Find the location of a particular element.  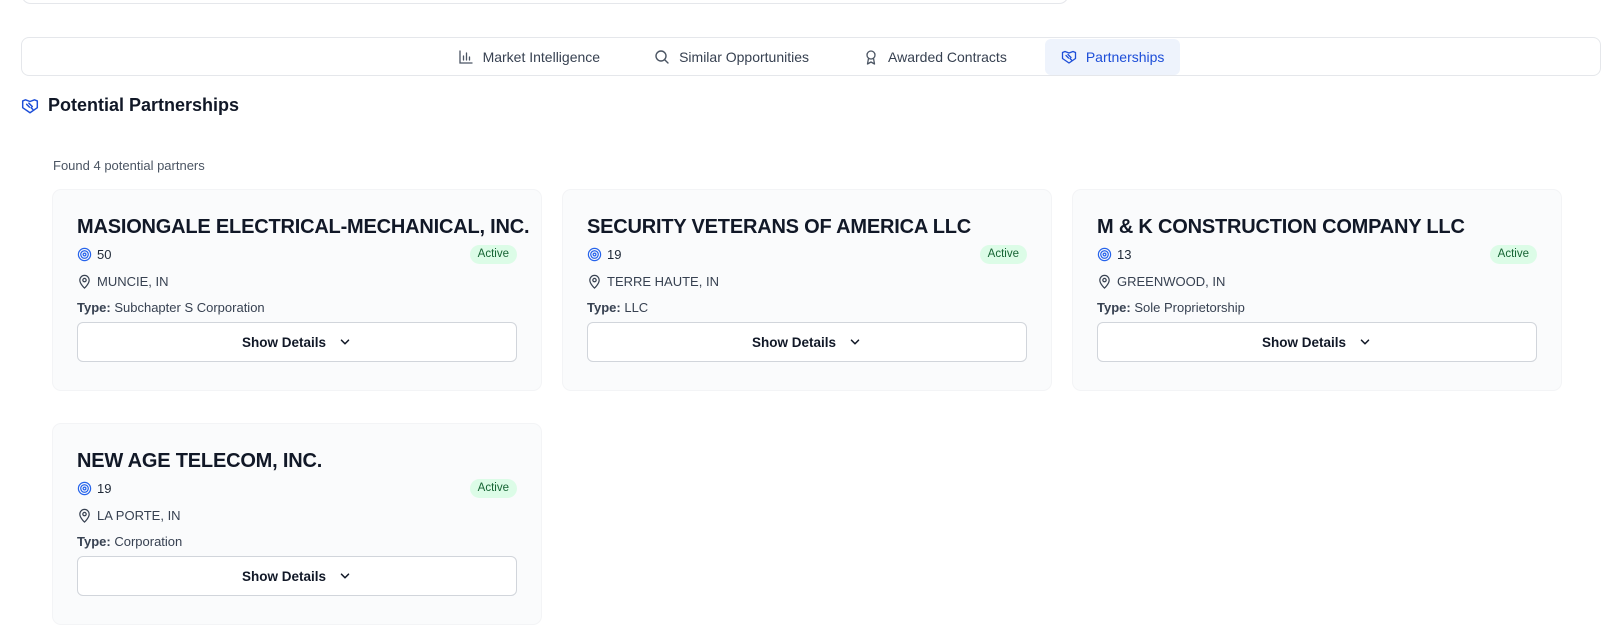

location-text: GREENWOOD, IN is located at coordinates (1171, 281).